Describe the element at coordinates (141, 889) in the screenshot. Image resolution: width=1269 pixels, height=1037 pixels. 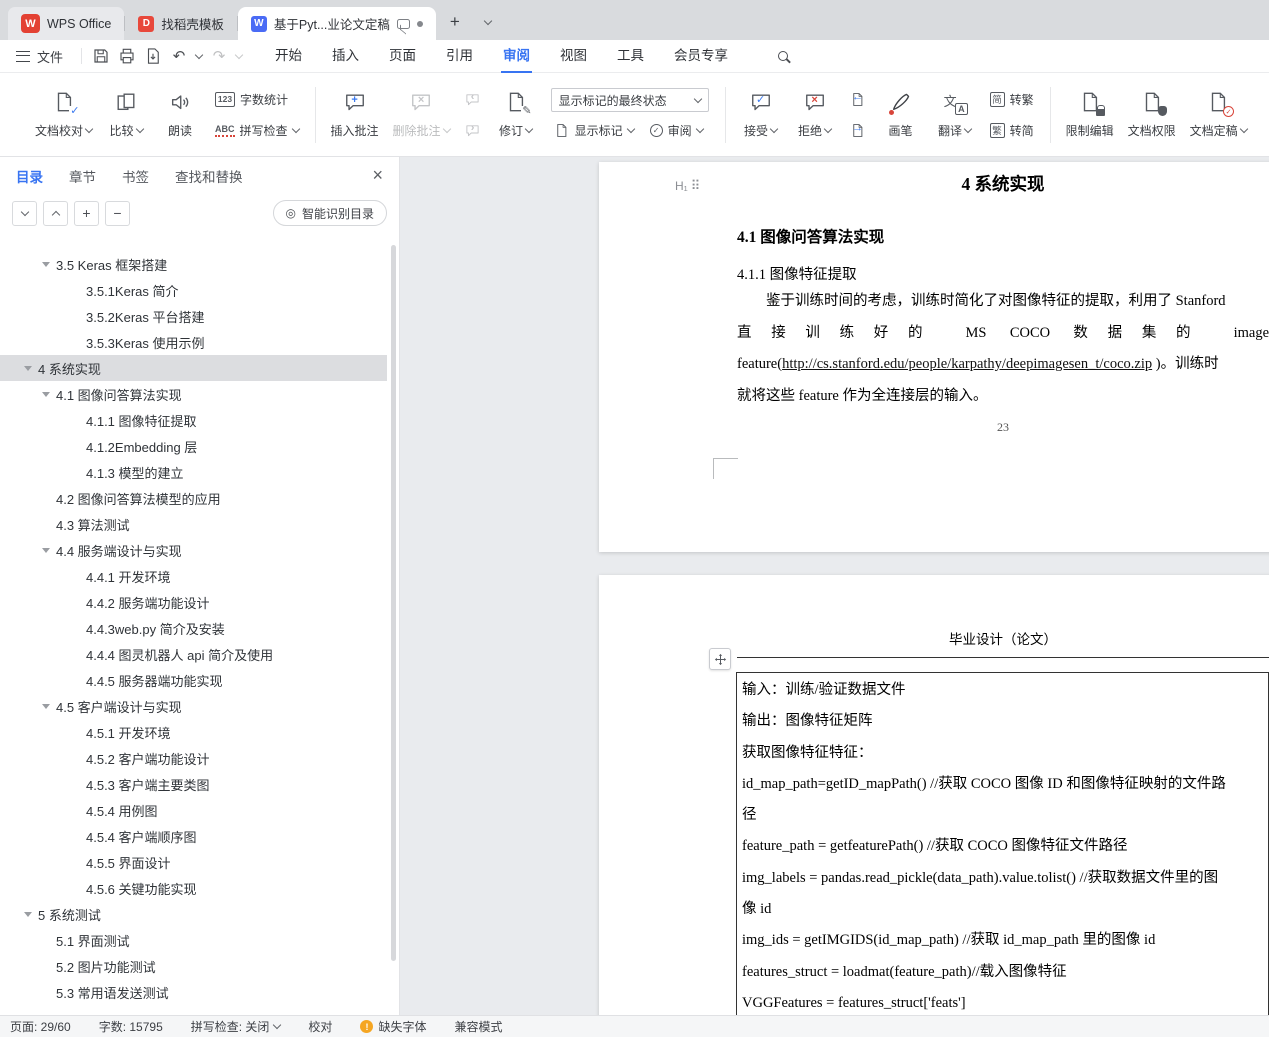
I see `toc-item-label: 4.5.6 关键功能实现` at that location.